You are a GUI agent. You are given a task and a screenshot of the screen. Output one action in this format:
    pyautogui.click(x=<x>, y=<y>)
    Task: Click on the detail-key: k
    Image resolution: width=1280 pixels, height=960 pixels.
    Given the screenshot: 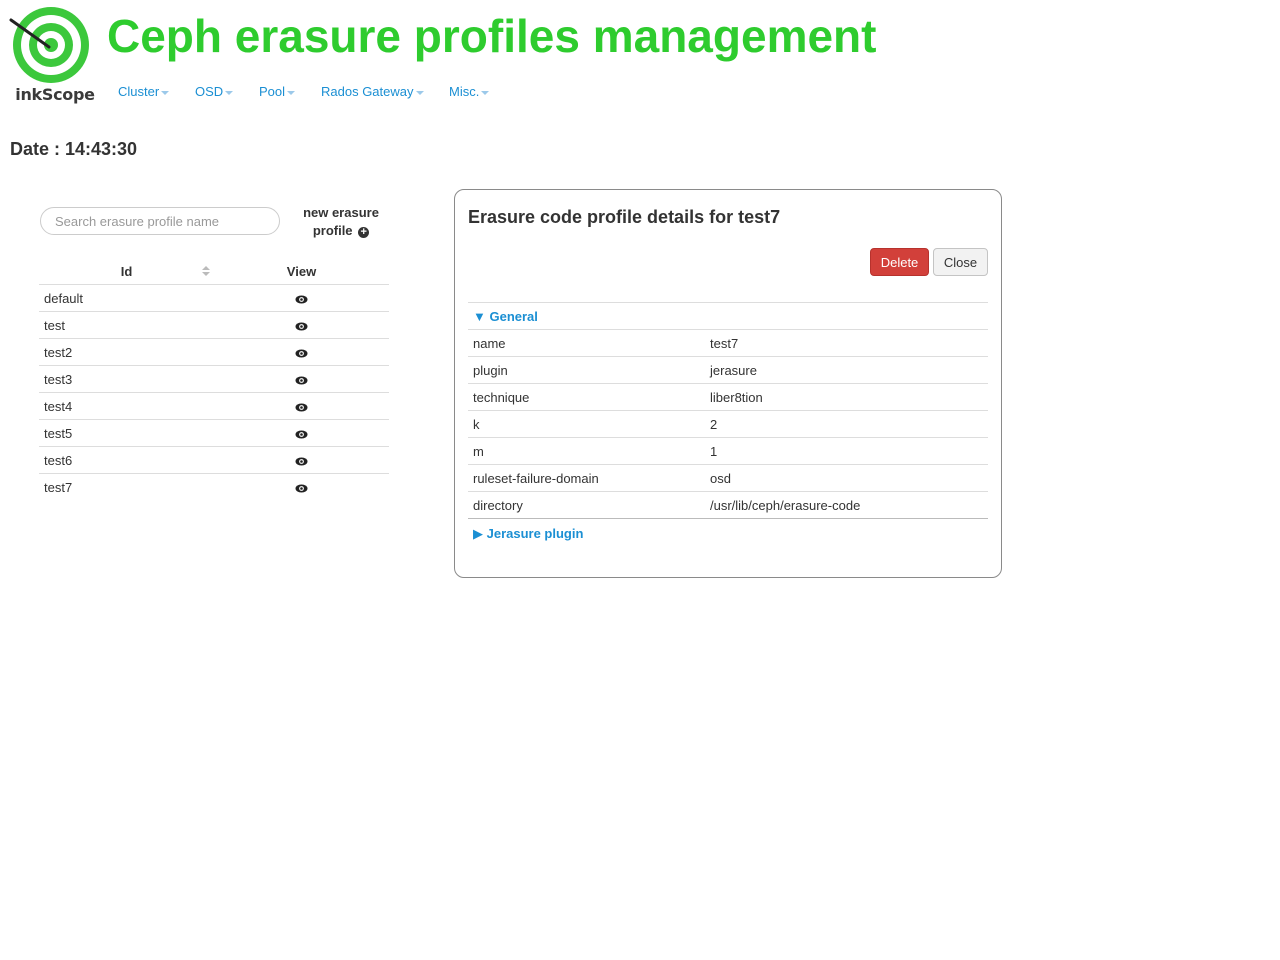 What is the action you would take?
    pyautogui.click(x=586, y=424)
    